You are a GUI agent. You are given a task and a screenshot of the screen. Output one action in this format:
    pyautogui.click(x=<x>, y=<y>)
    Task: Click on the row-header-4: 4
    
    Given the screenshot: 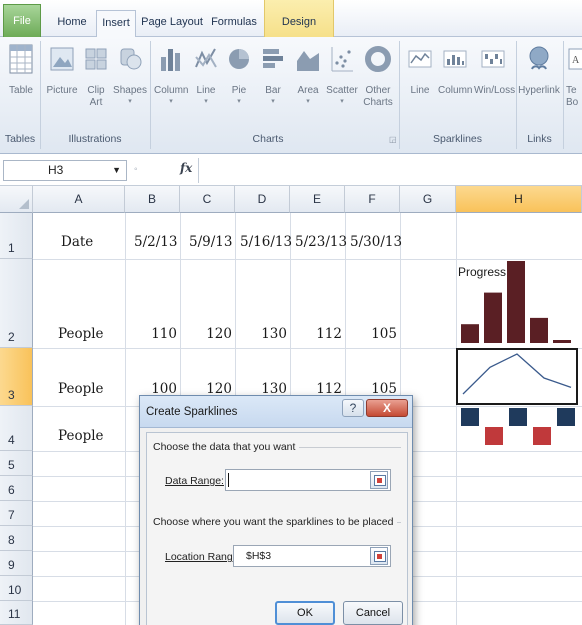 What is the action you would take?
    pyautogui.click(x=16, y=428)
    